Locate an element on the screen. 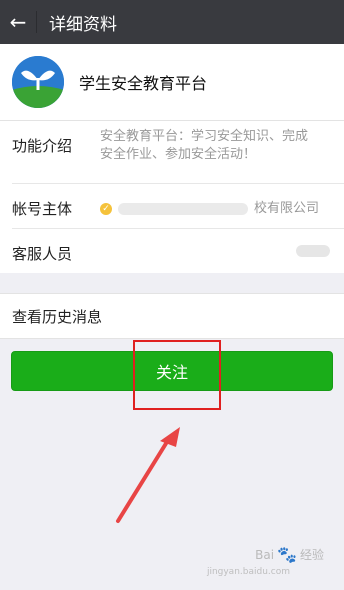 This screenshot has width=344, height=590. sprout-logo-icon is located at coordinates (38, 82).